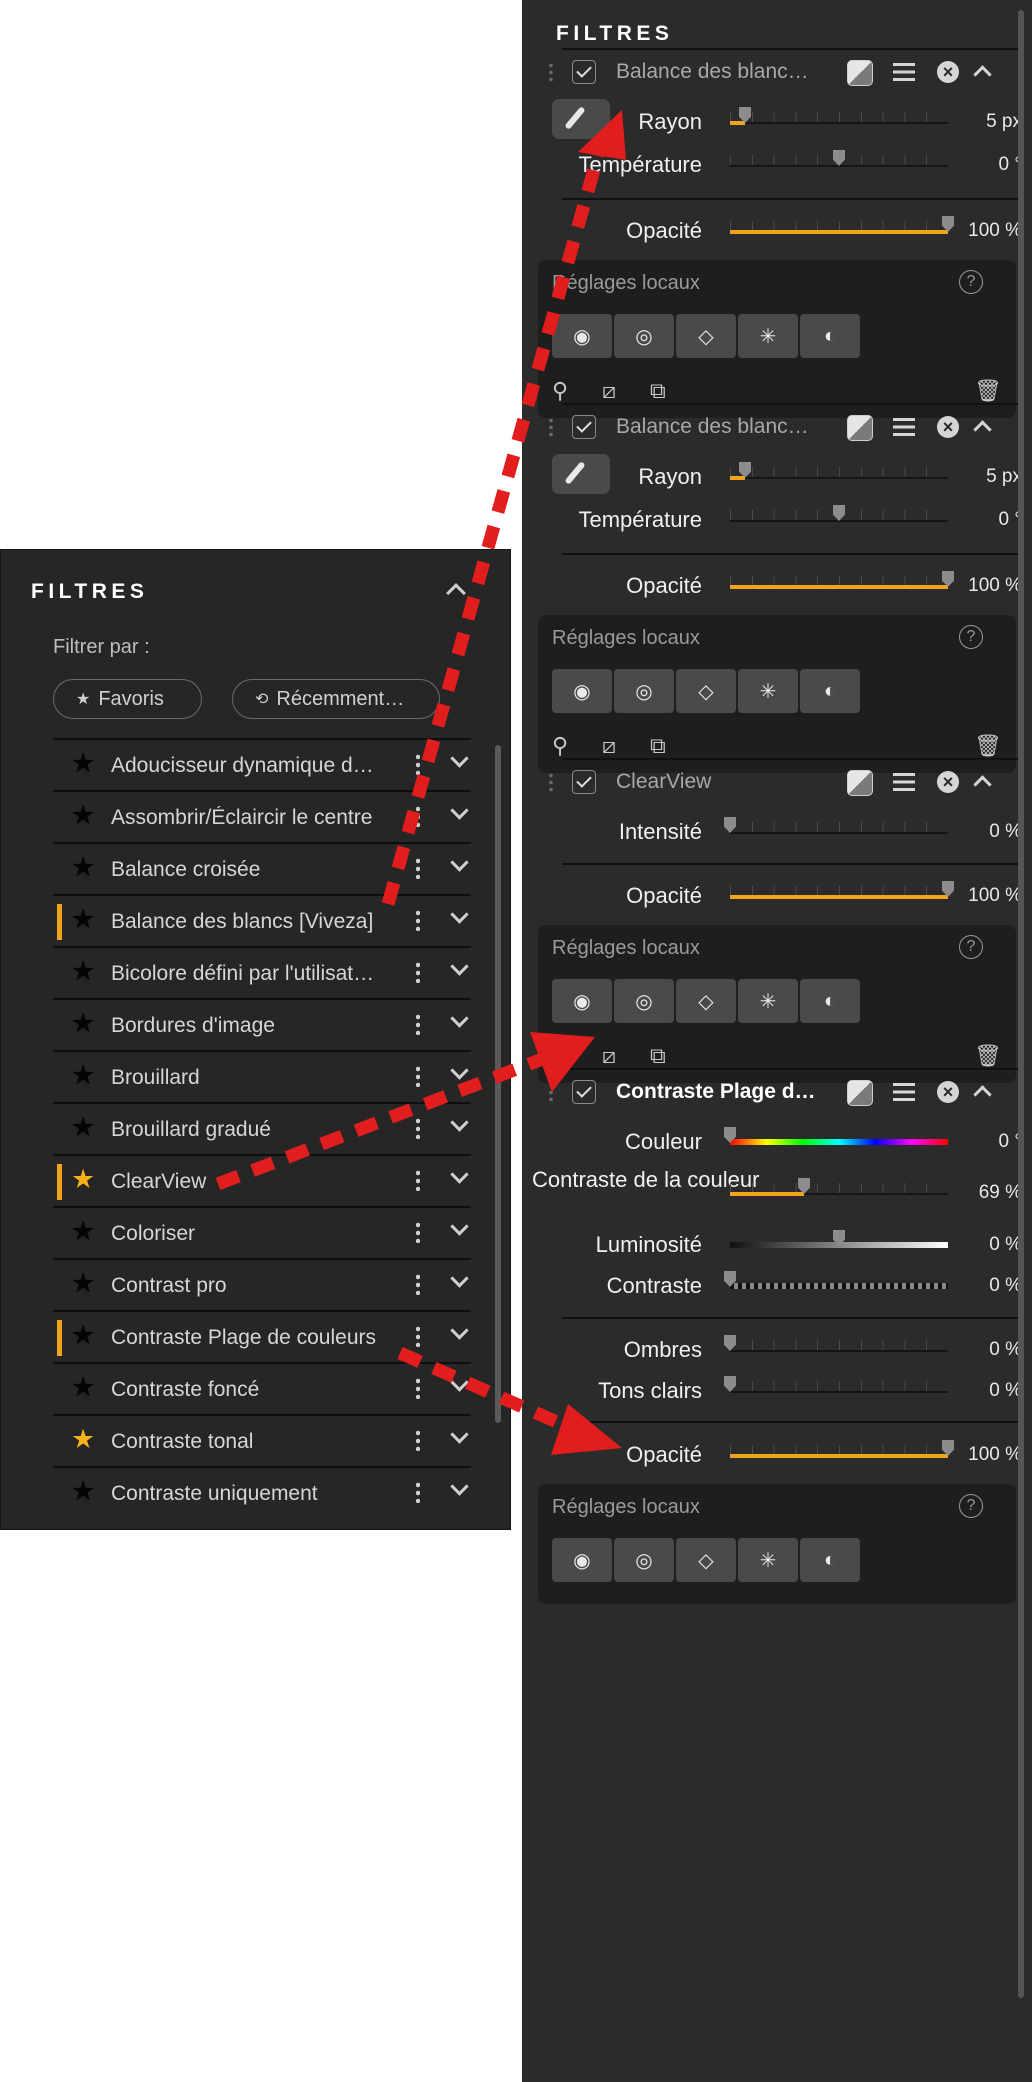  What do you see at coordinates (262, 1492) in the screenshot?
I see `filter-list-item: ★ Contraste uniquement` at bounding box center [262, 1492].